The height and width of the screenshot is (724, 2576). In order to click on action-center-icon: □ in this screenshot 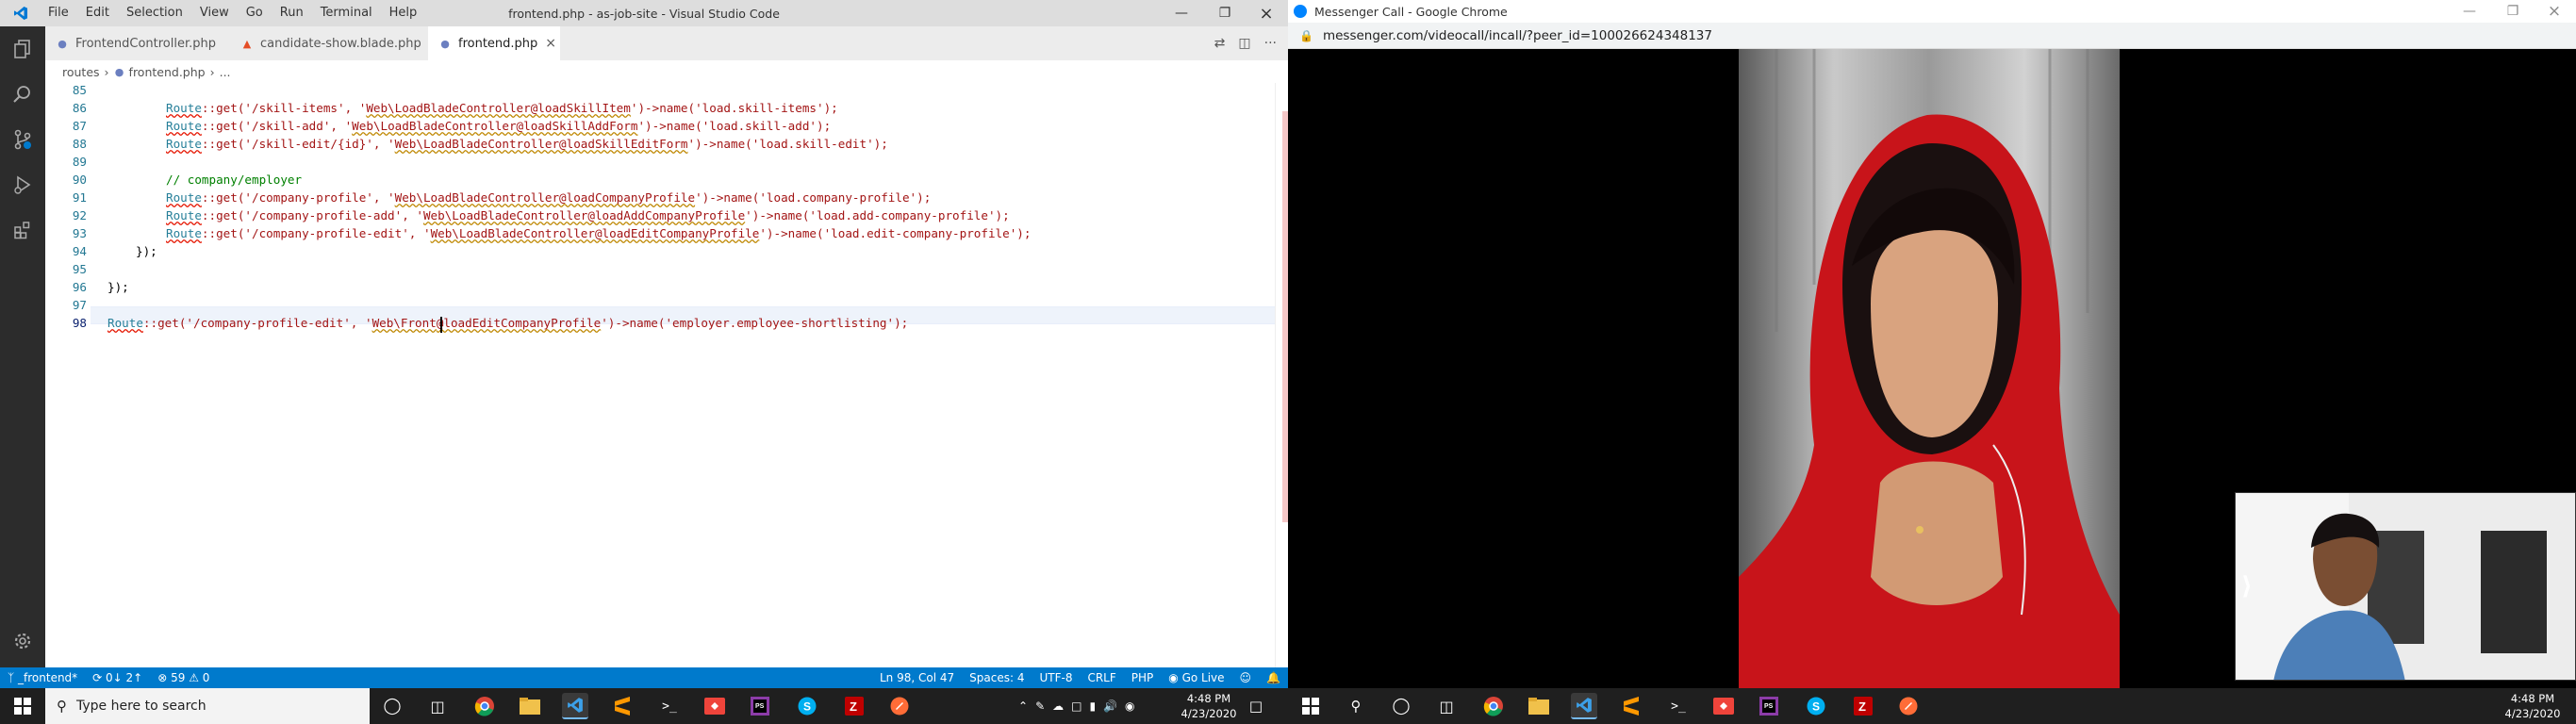, I will do `click(1256, 706)`.